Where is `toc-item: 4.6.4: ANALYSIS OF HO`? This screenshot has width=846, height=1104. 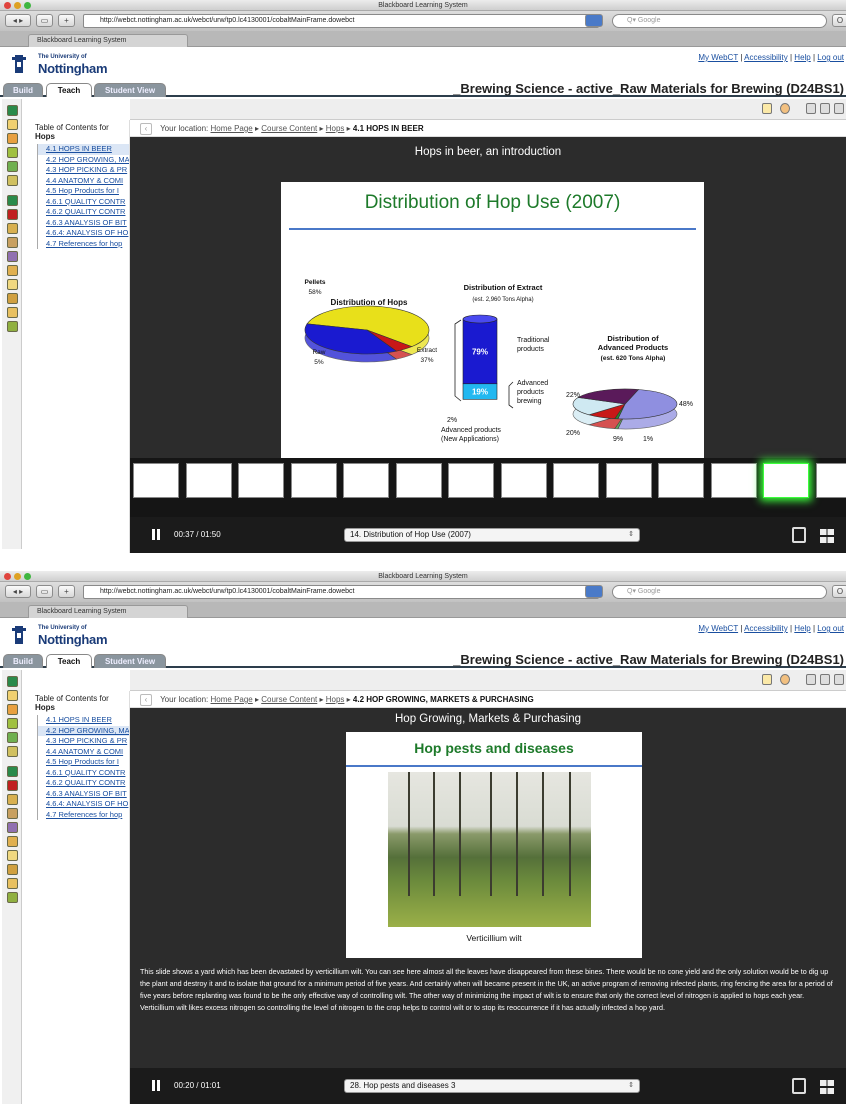 toc-item: 4.6.4: ANALYSIS OF HO is located at coordinates (83, 233).